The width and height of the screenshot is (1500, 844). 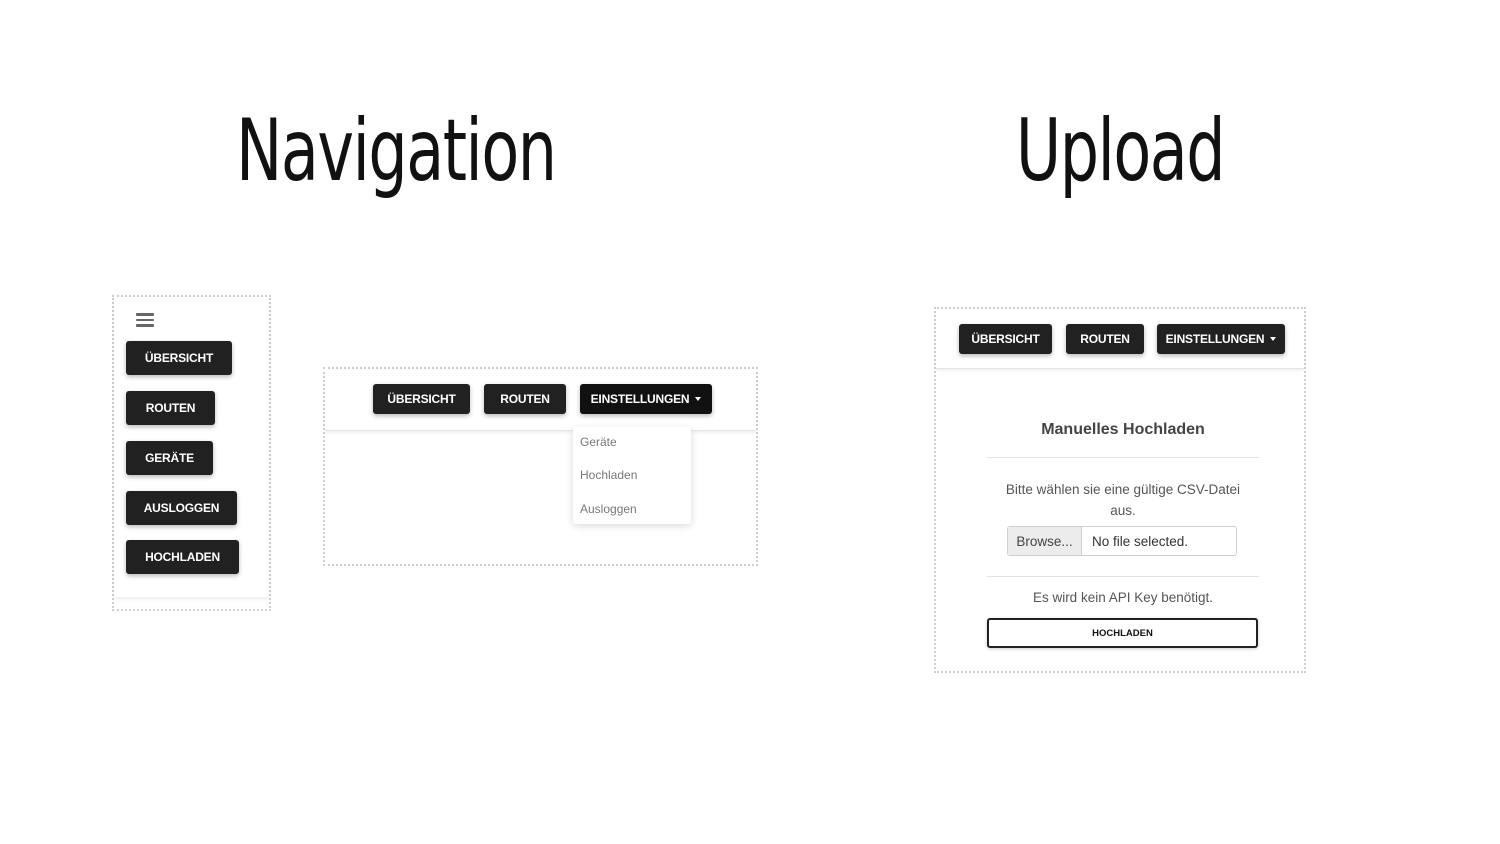 I want to click on upload-nav-button-einstellungen-label: EINSTELLUNGEN, so click(x=1215, y=339).